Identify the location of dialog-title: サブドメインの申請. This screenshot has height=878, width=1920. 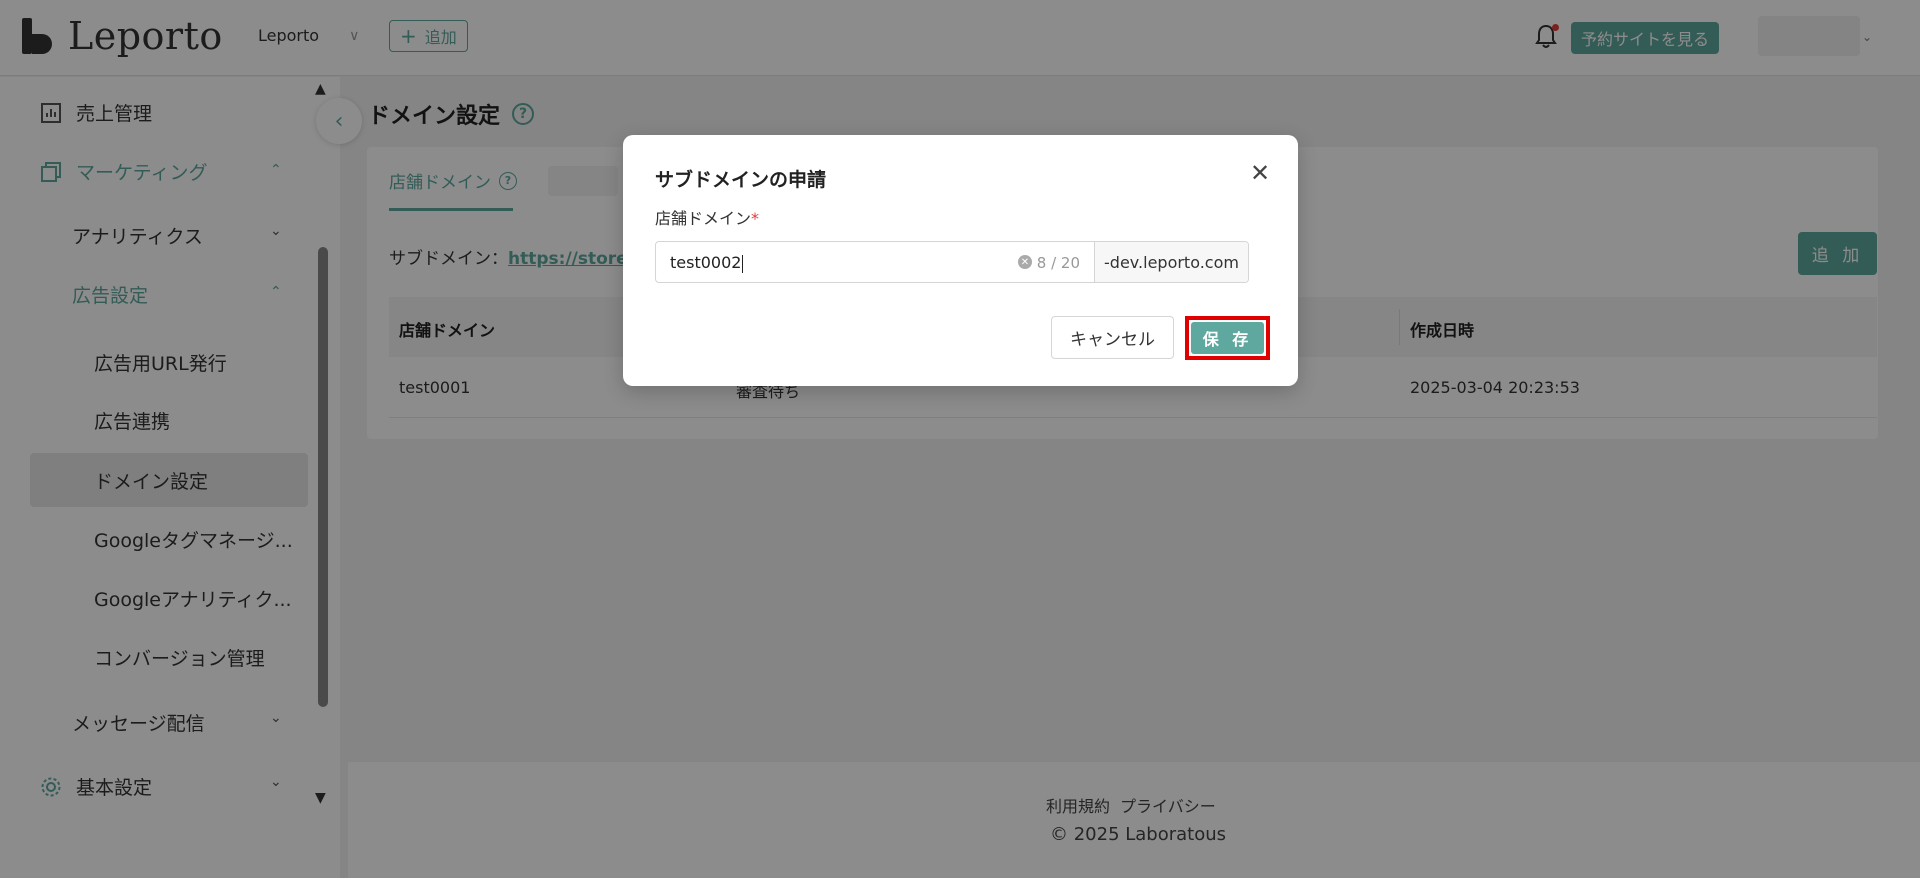
(741, 180).